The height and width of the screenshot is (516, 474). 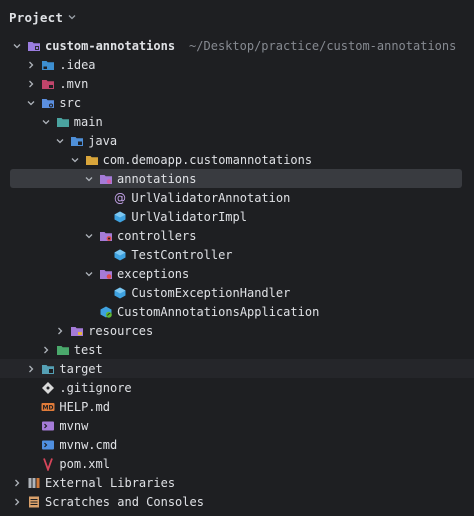 I want to click on project-path: ~/Desktop/practice/custom-annotations, so click(x=323, y=45).